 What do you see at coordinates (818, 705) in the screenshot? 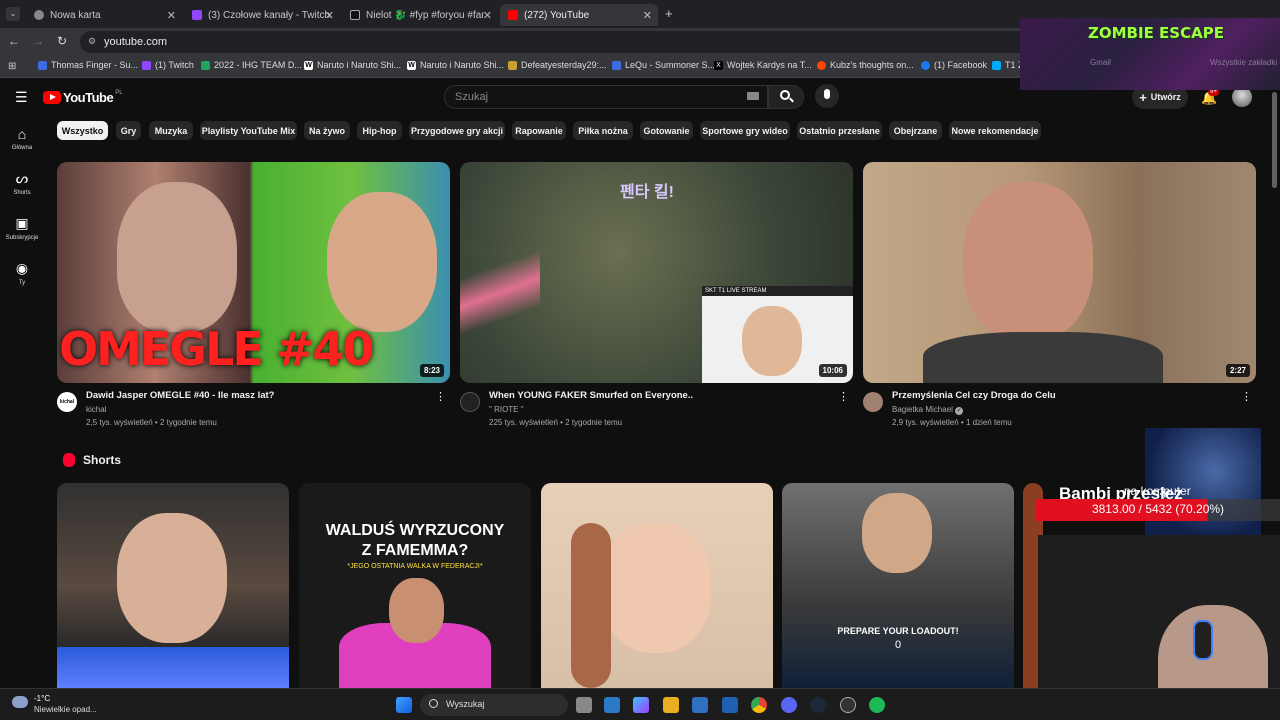
I see `steam-icon` at bounding box center [818, 705].